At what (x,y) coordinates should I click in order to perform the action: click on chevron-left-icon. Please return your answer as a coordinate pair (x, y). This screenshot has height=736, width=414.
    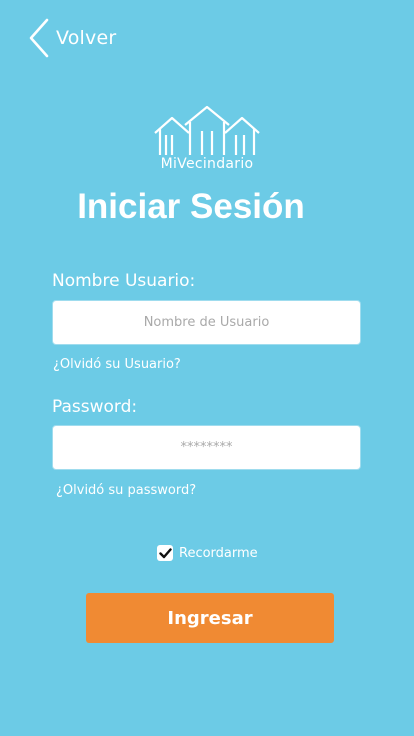
    Looking at the image, I should click on (39, 38).